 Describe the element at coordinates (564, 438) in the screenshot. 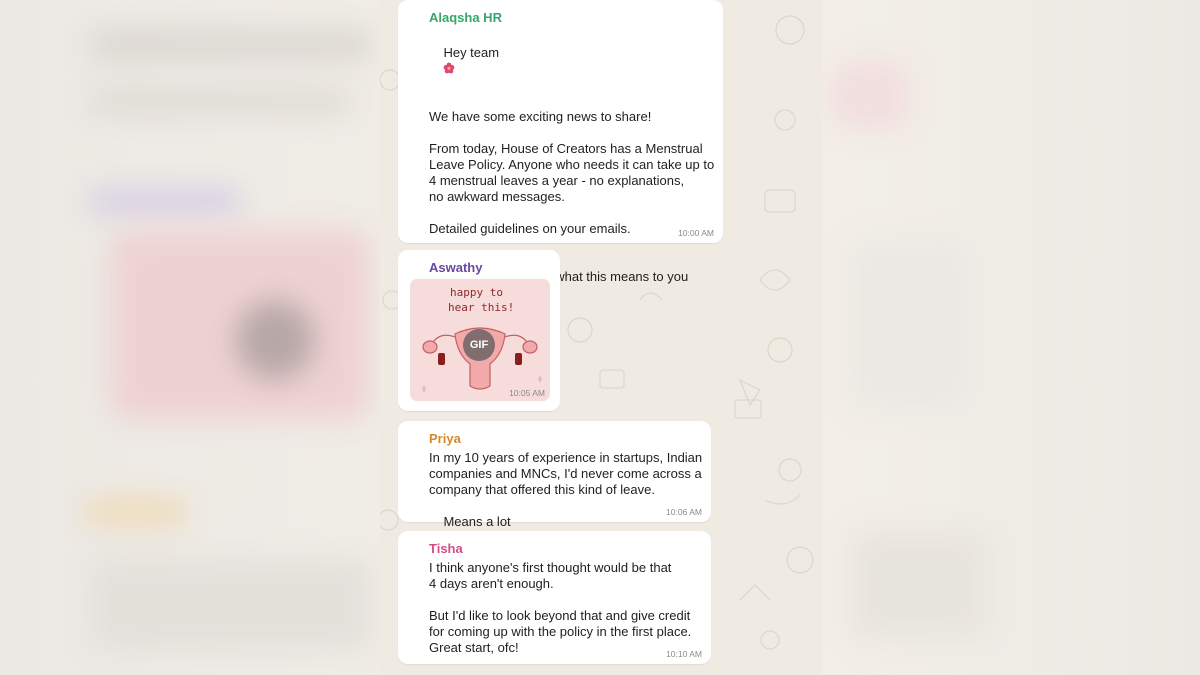

I see `sender-name: Priya` at that location.